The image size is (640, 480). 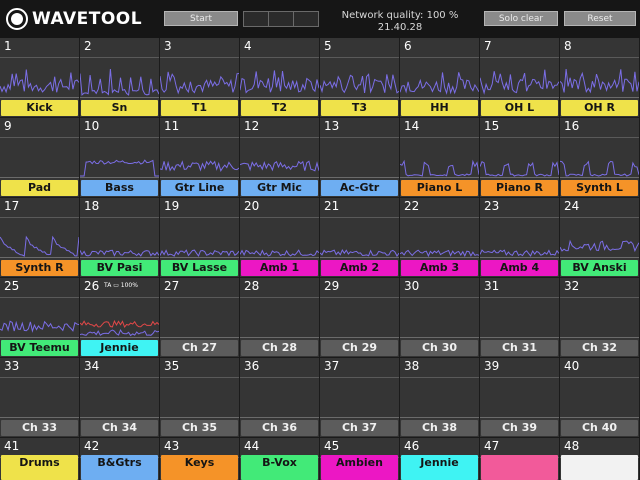 I want to click on channel-label: Amb 1, so click(x=279, y=268).